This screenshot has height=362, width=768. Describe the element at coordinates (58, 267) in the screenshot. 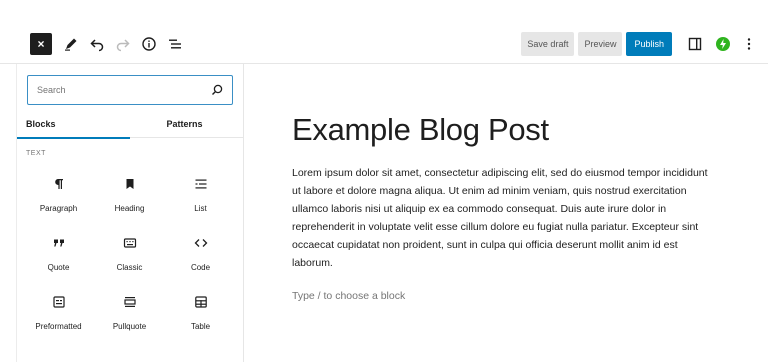

I see `block-label: Quote` at that location.